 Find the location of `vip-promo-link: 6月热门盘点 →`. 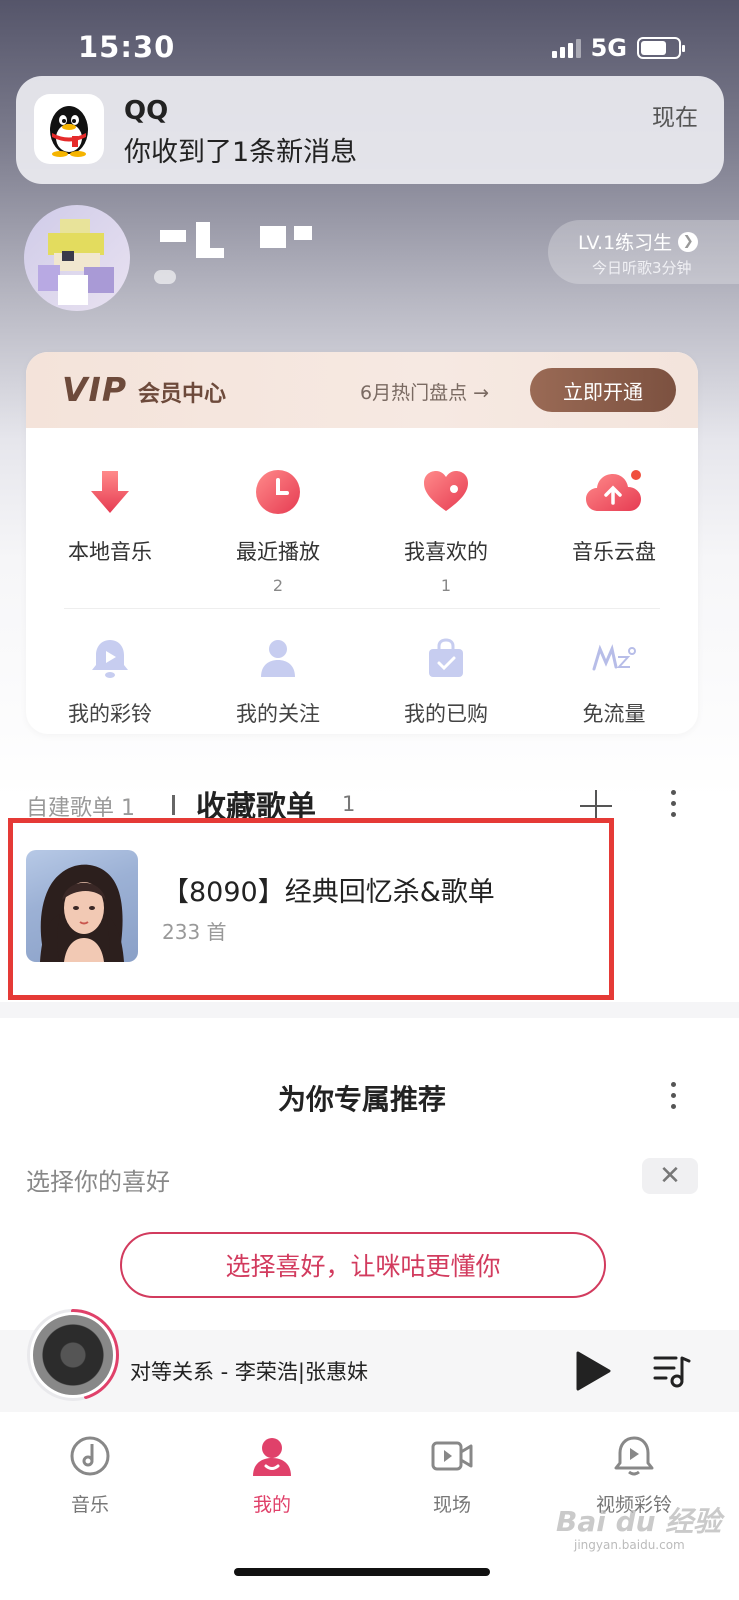

vip-promo-link: 6月热门盘点 → is located at coordinates (424, 391).